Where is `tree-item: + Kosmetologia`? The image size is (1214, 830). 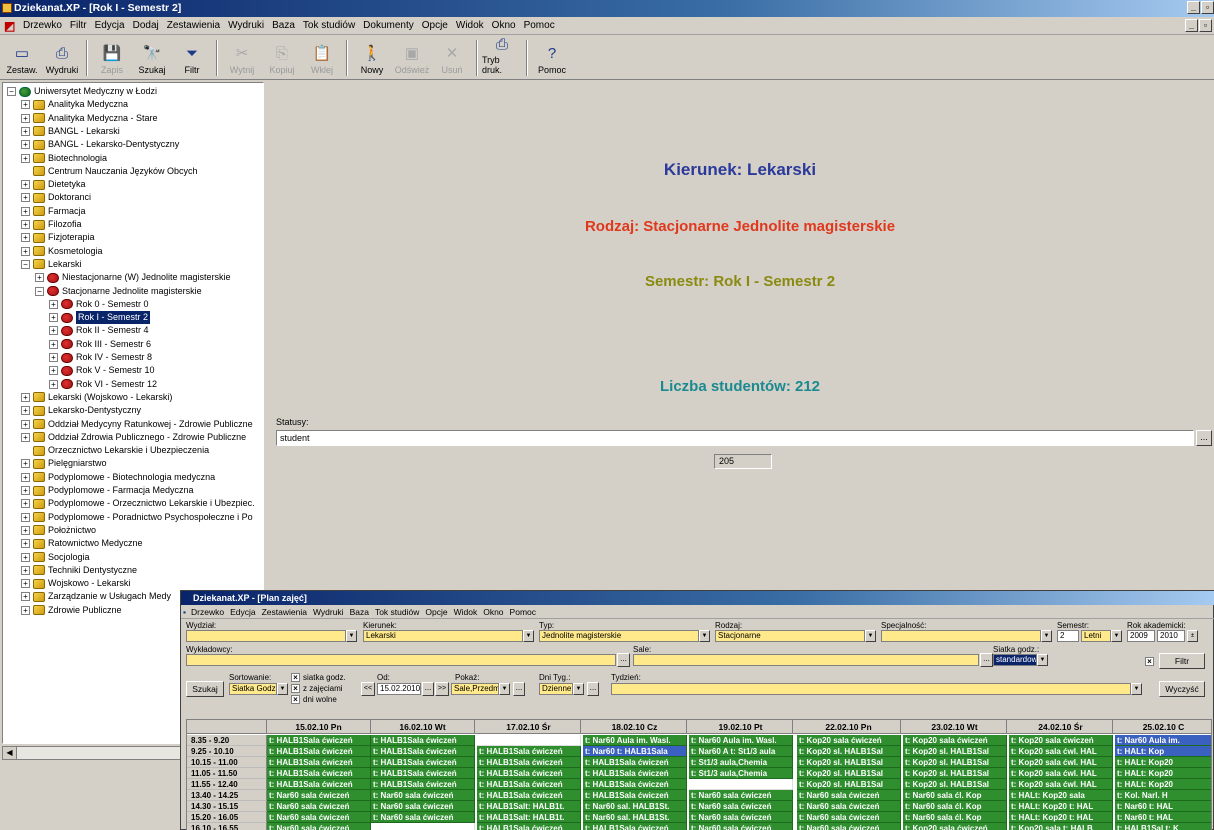
tree-item: + Kosmetologia is located at coordinates (62, 251).